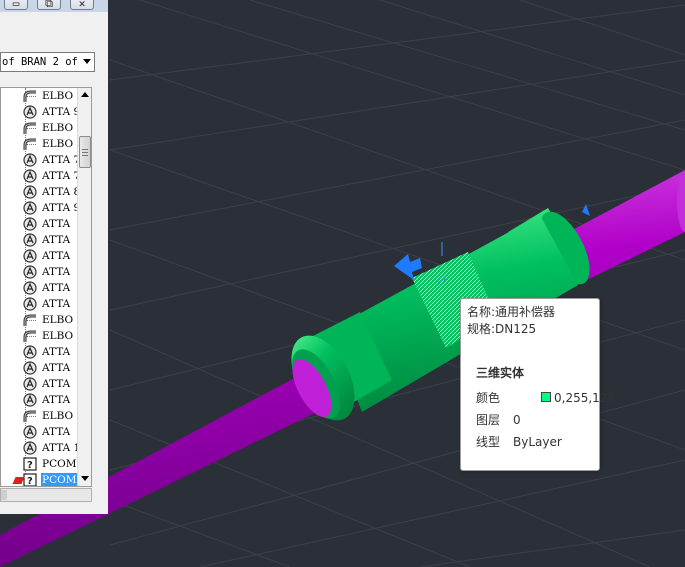 This screenshot has height=567, width=685. I want to click on tree-item-label: ATTA 1, so click(61, 448).